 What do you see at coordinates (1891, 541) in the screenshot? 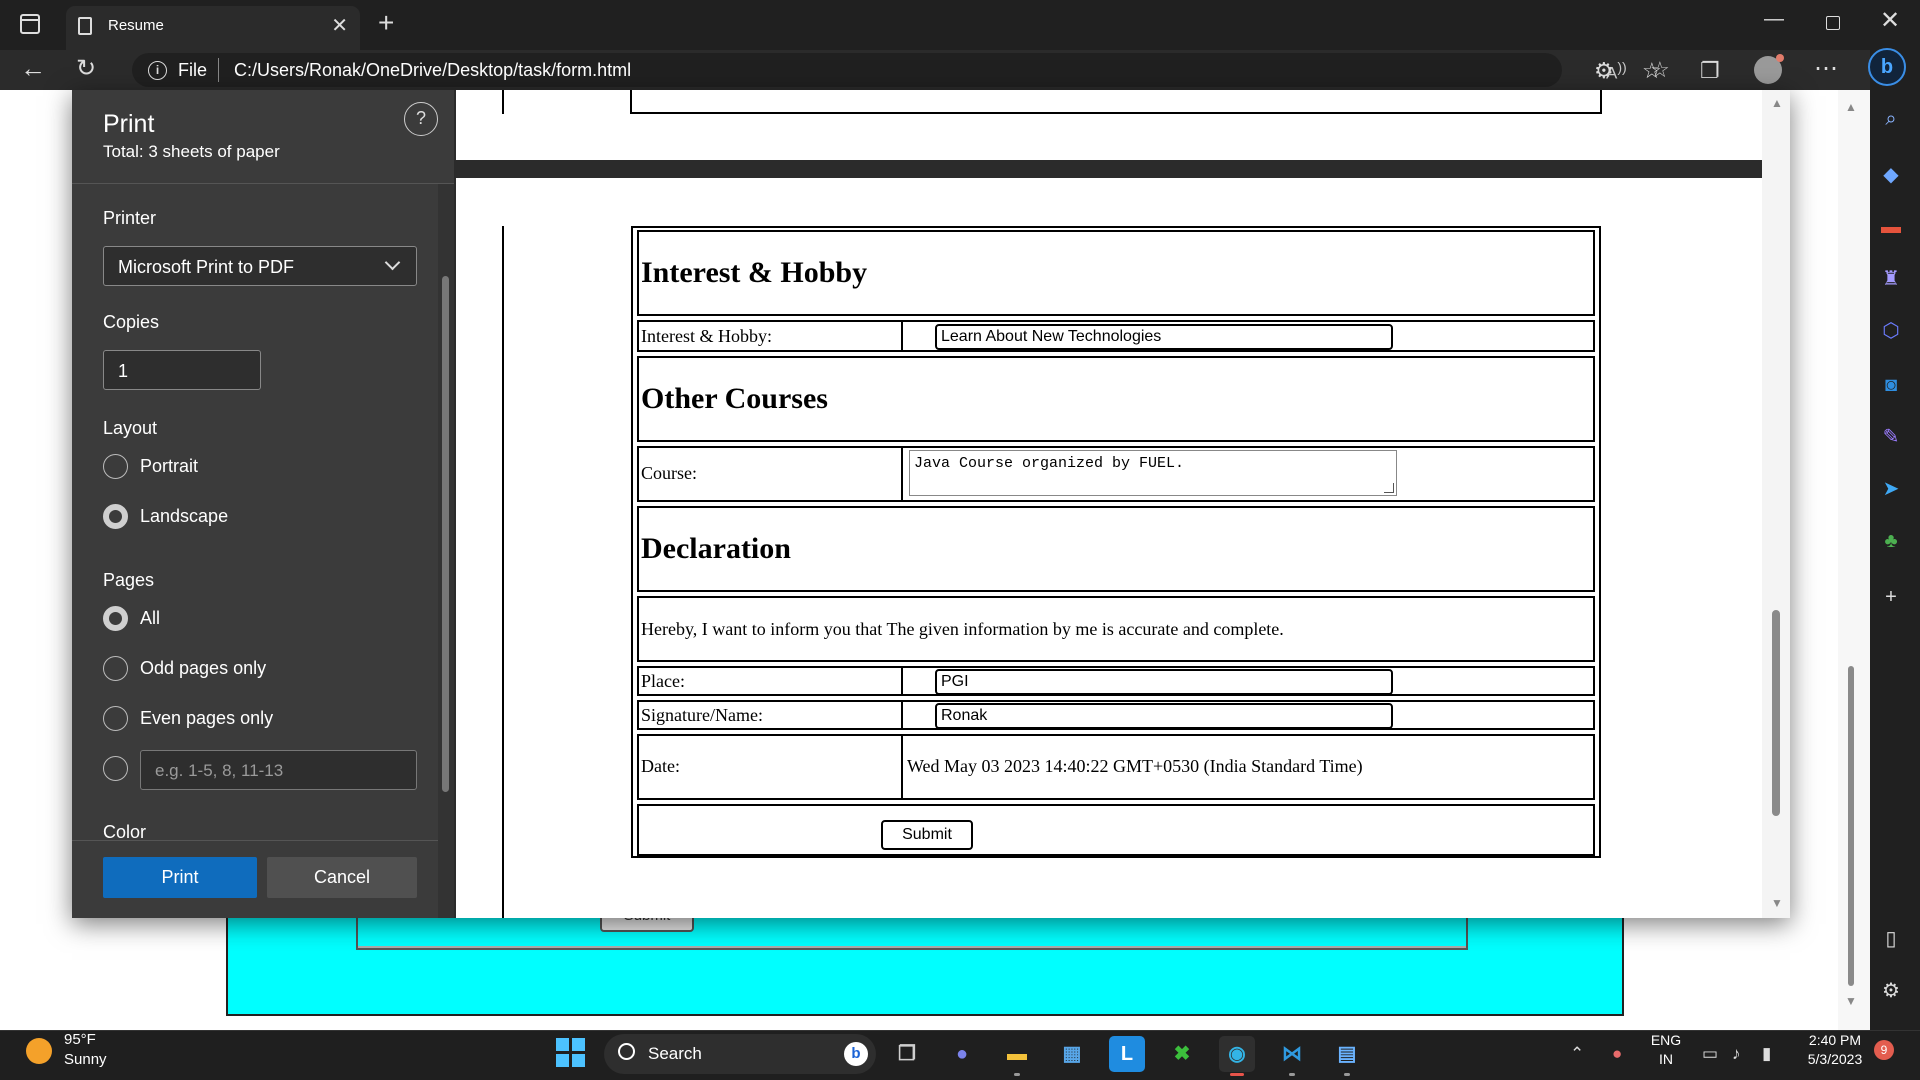
I see `tree-icon: ♣` at bounding box center [1891, 541].